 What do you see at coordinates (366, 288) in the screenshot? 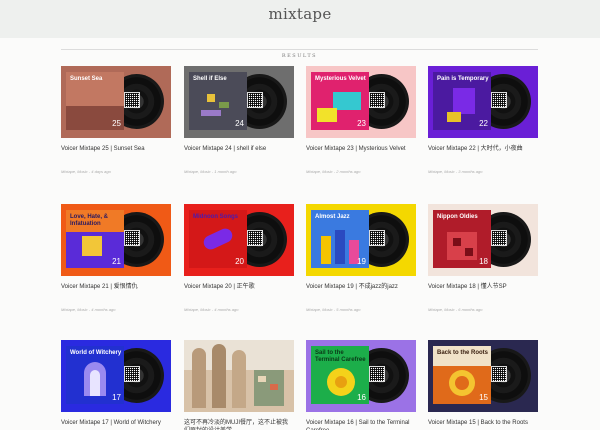
I see `card-title: Voicer Mixtape 19 | 不成jazz的jazz` at bounding box center [366, 288].